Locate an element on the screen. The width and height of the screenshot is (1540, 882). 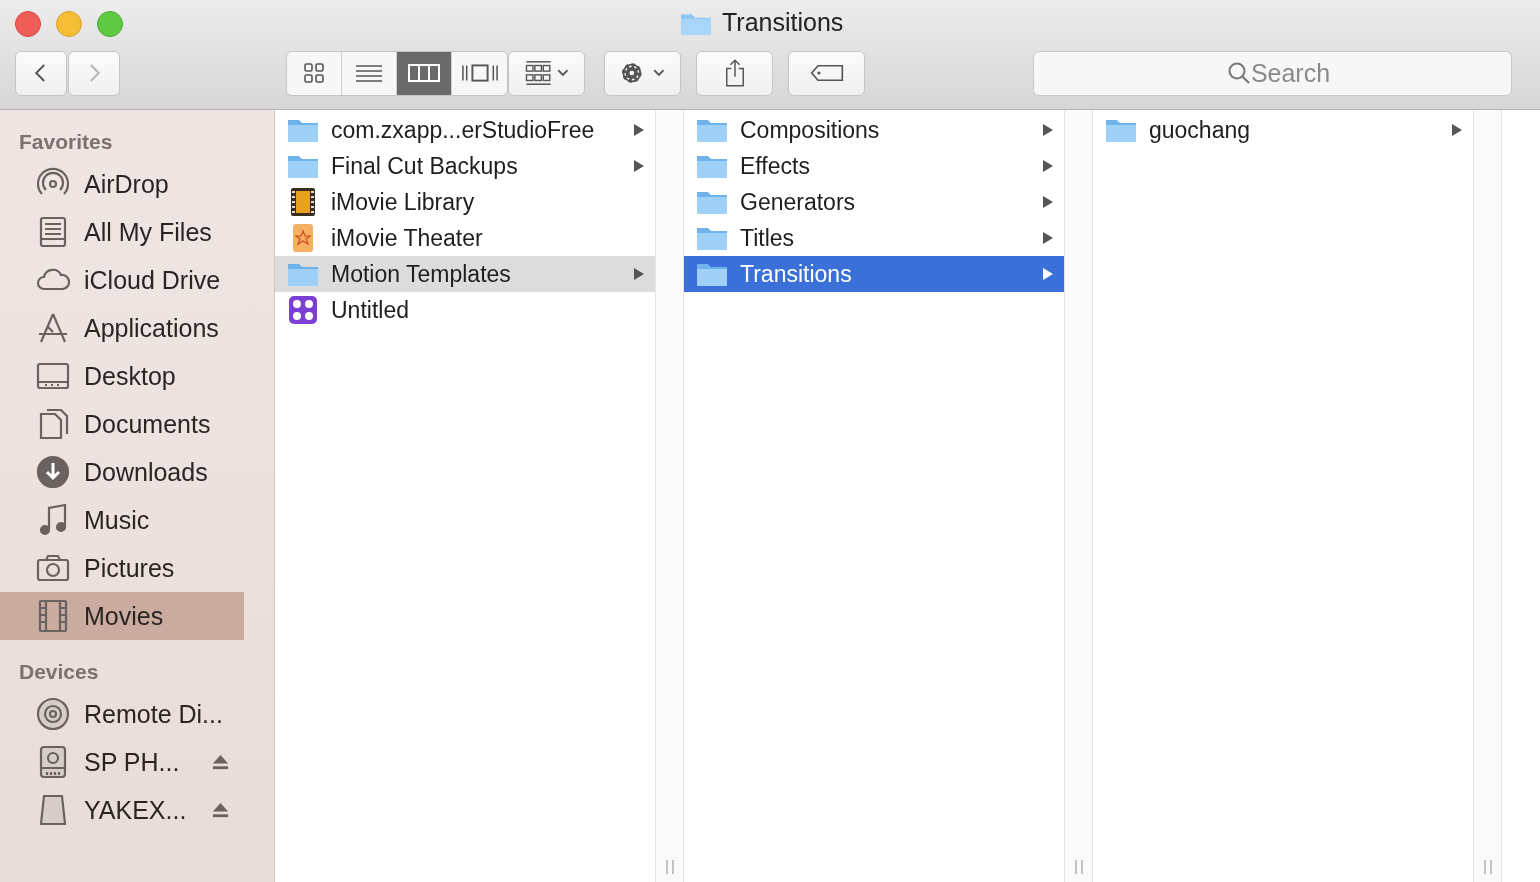
sidebar-item: All My Files is located at coordinates (122, 232).